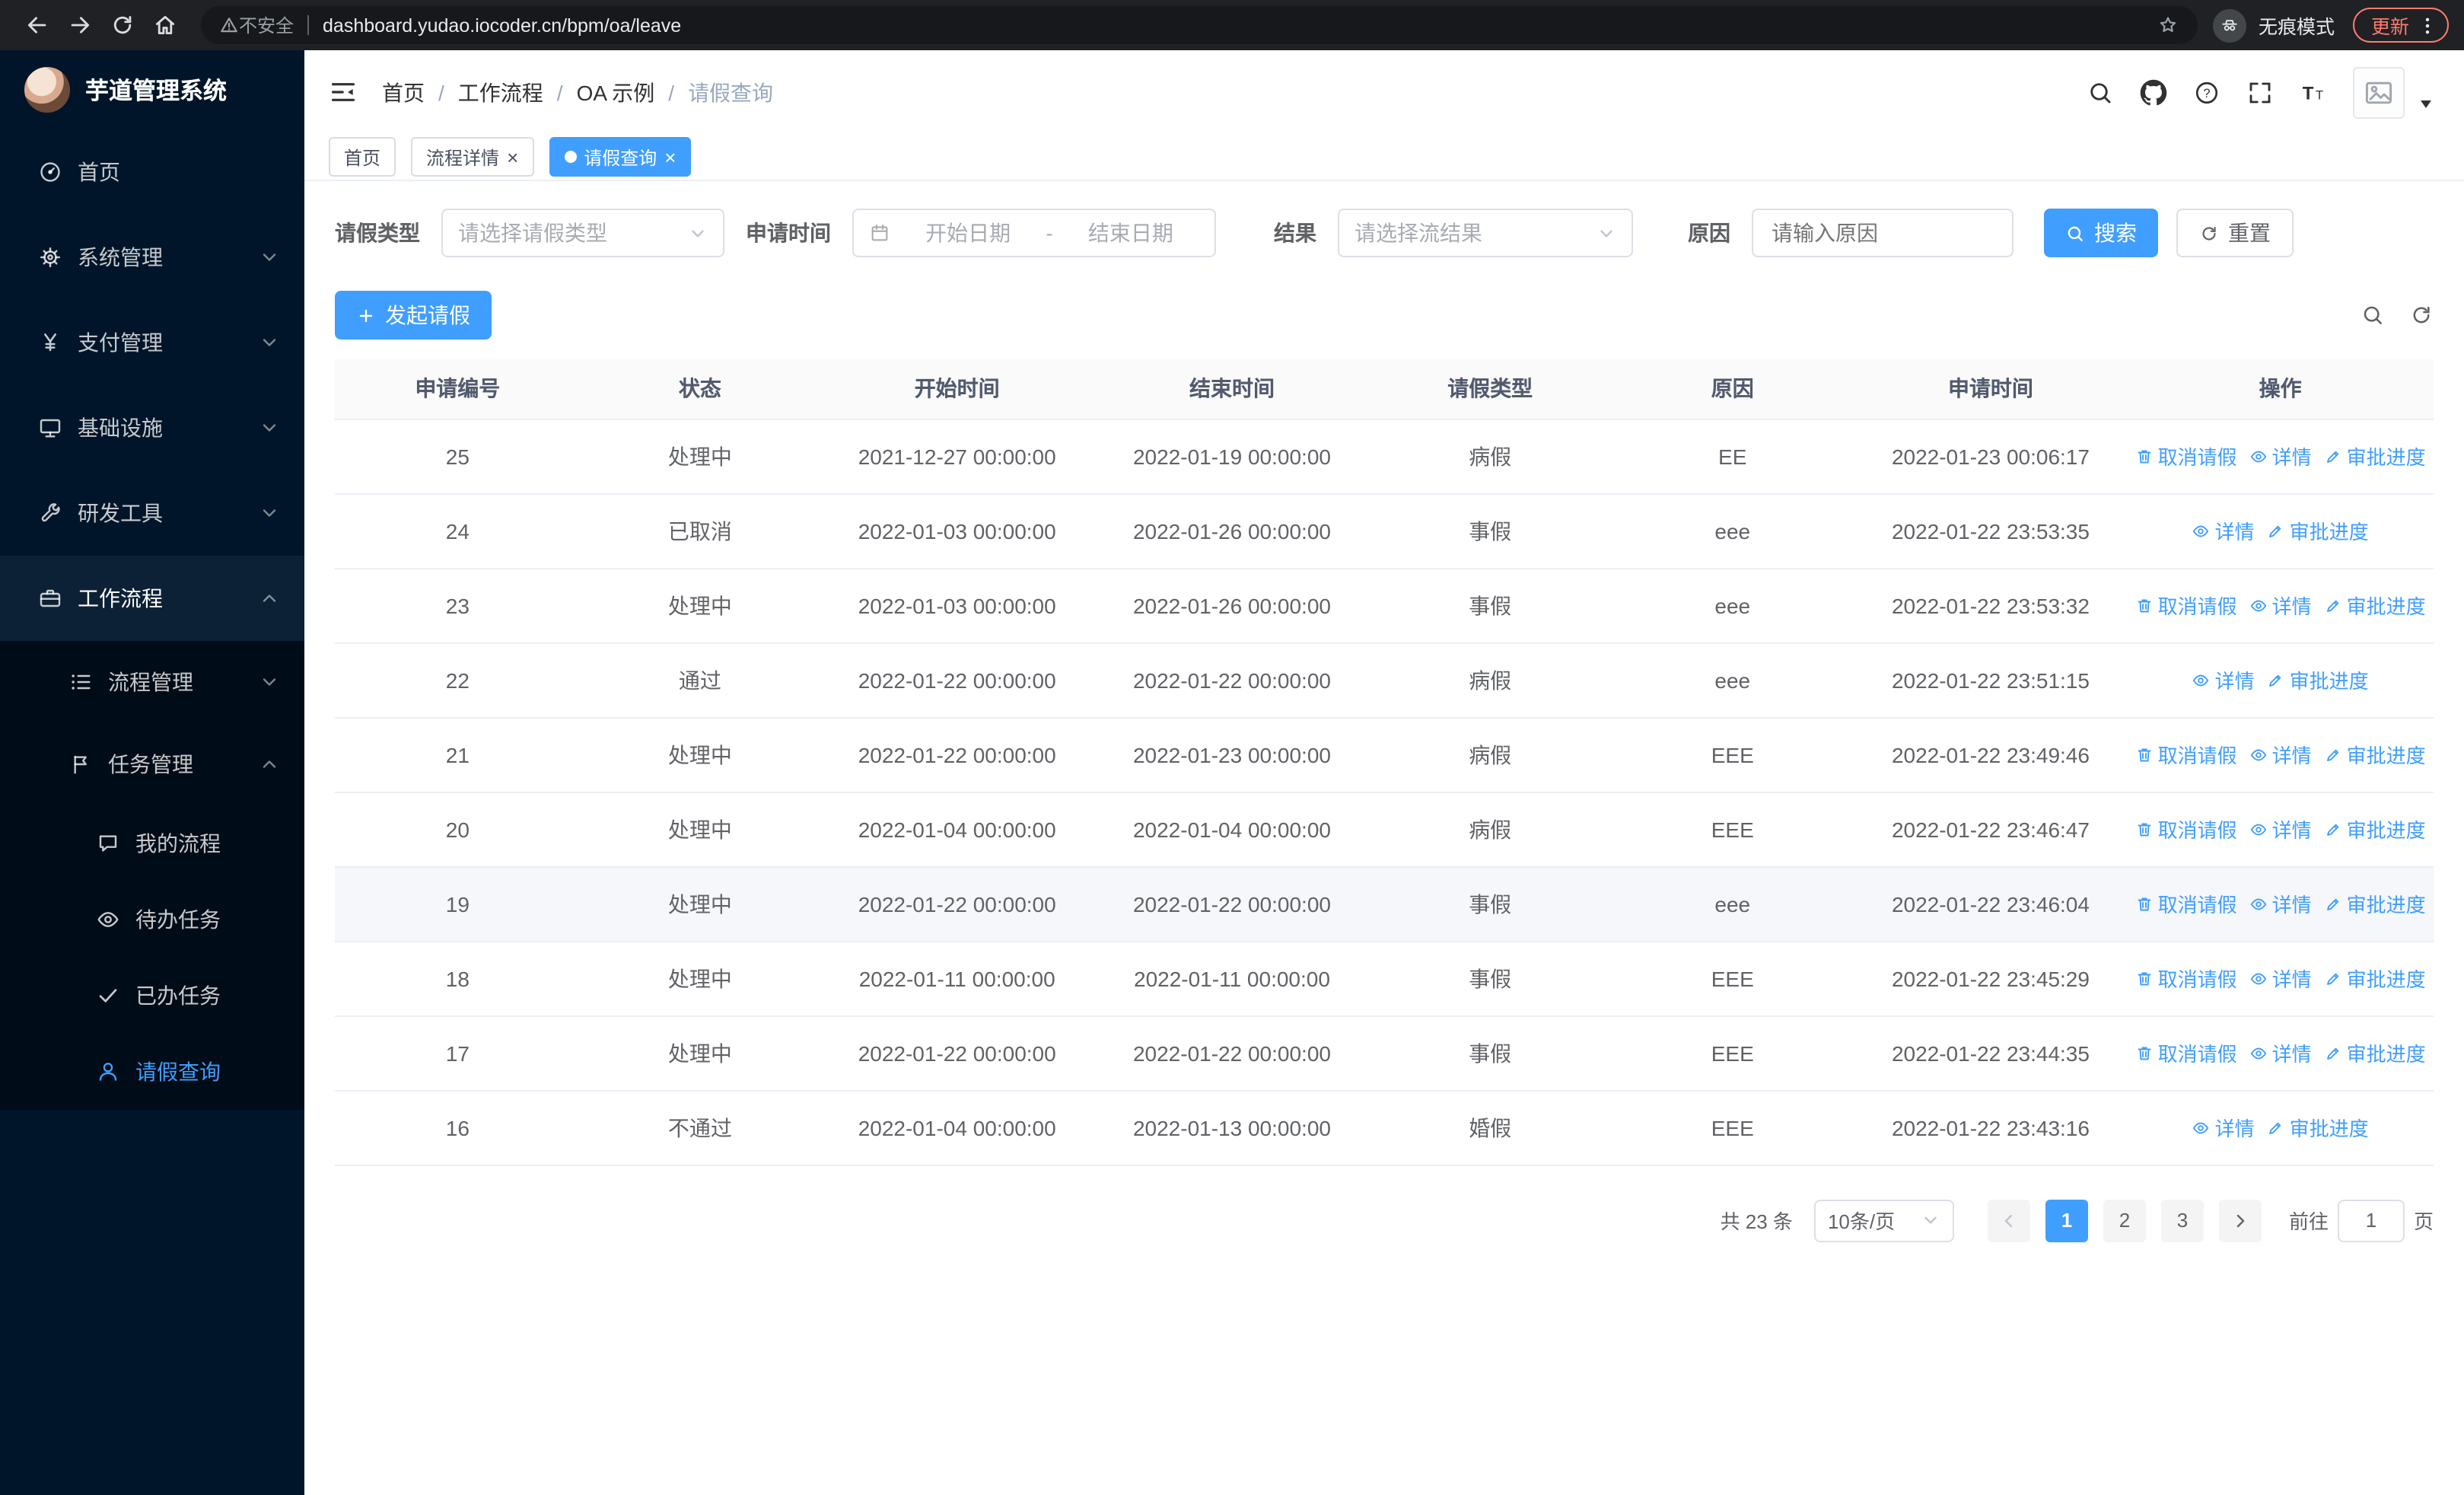 The image size is (2464, 1495). Describe the element at coordinates (413, 315) in the screenshot. I see `create-leave-button: 发起请假` at that location.